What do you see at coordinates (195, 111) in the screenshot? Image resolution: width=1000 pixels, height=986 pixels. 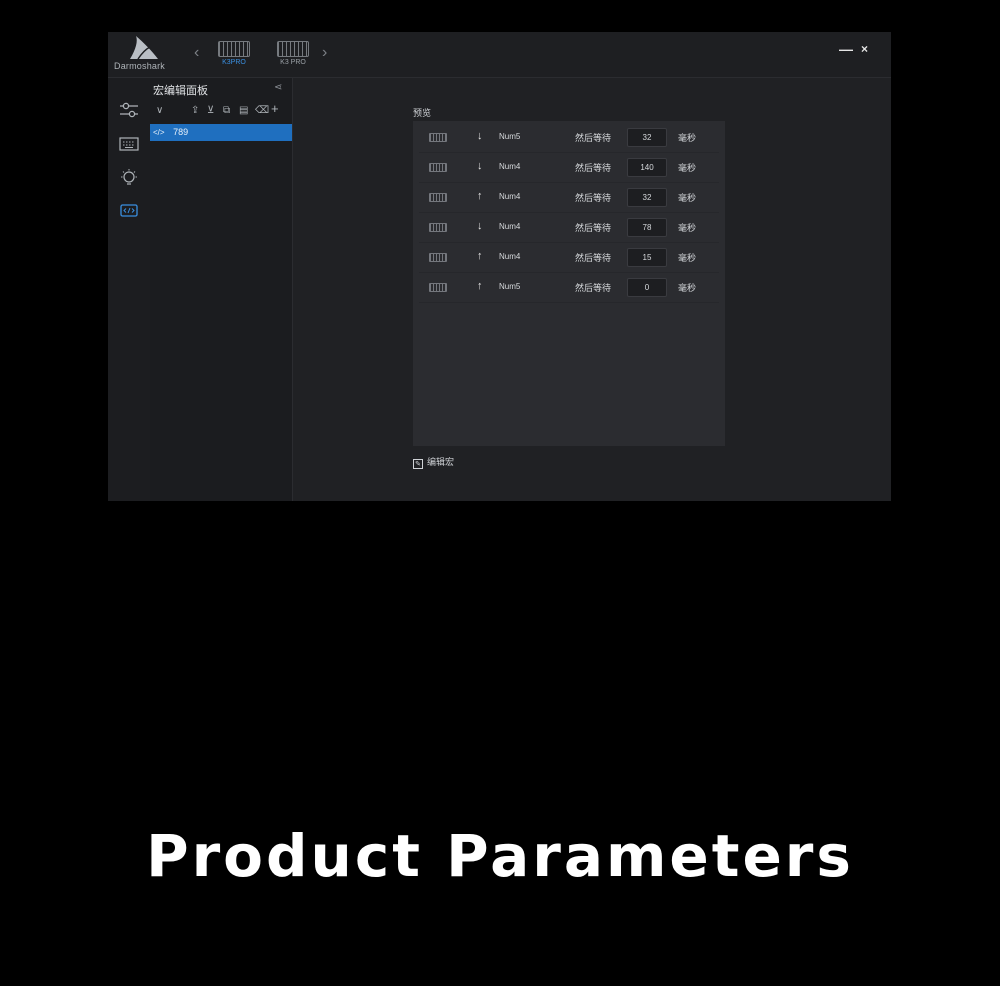 I see `export-icon: ⇪` at bounding box center [195, 111].